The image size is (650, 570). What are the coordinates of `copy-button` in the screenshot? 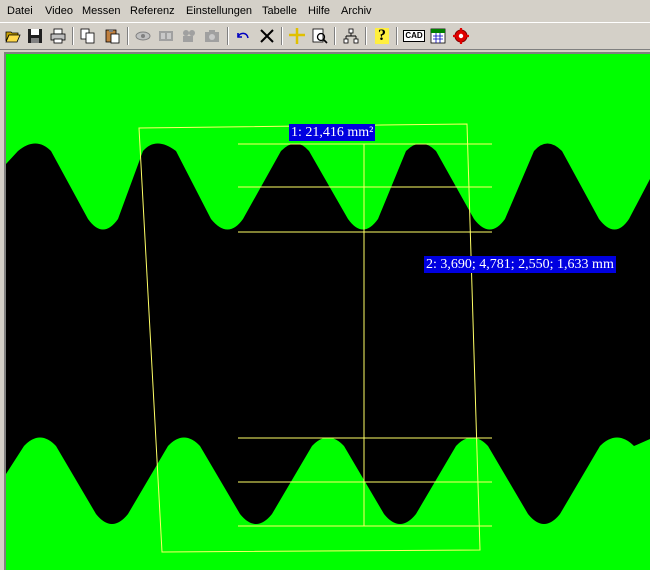 It's located at (88, 36).